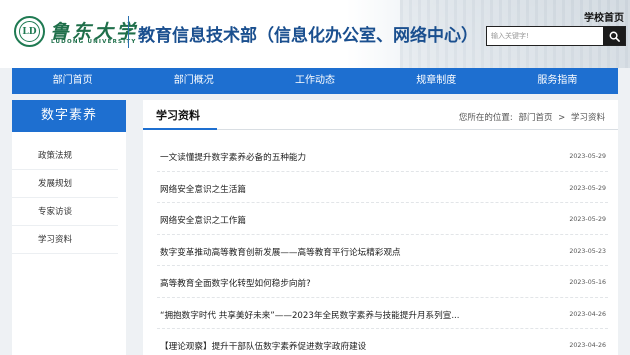 This screenshot has width=630, height=355. What do you see at coordinates (380, 115) in the screenshot?
I see `content-header: 学习资料 您所在的位置: 部门首页 > 学习资料` at bounding box center [380, 115].